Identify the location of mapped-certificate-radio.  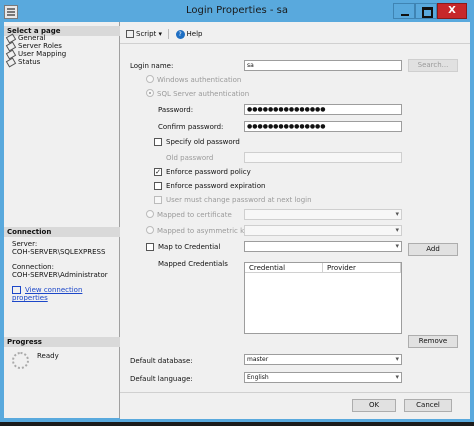
(150, 214).